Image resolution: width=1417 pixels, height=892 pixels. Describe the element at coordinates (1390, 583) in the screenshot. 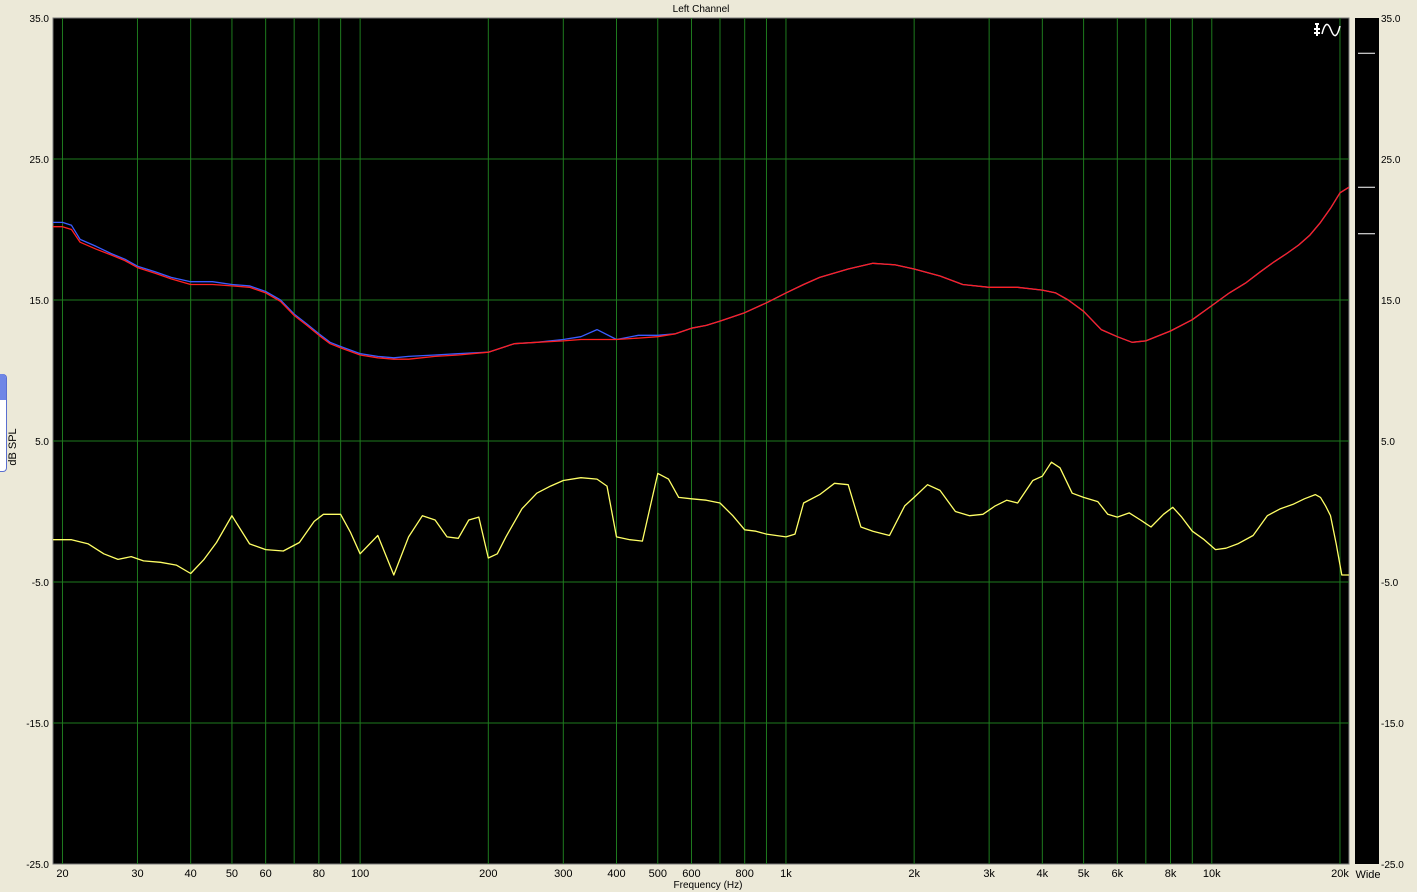

I see `y-tick-label-right: -5.0` at that location.